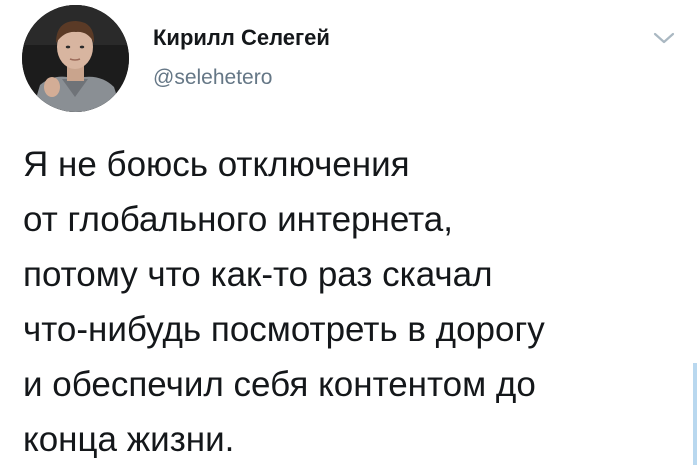  What do you see at coordinates (129, 439) in the screenshot?
I see `tweet-text-line: конца жизни.` at bounding box center [129, 439].